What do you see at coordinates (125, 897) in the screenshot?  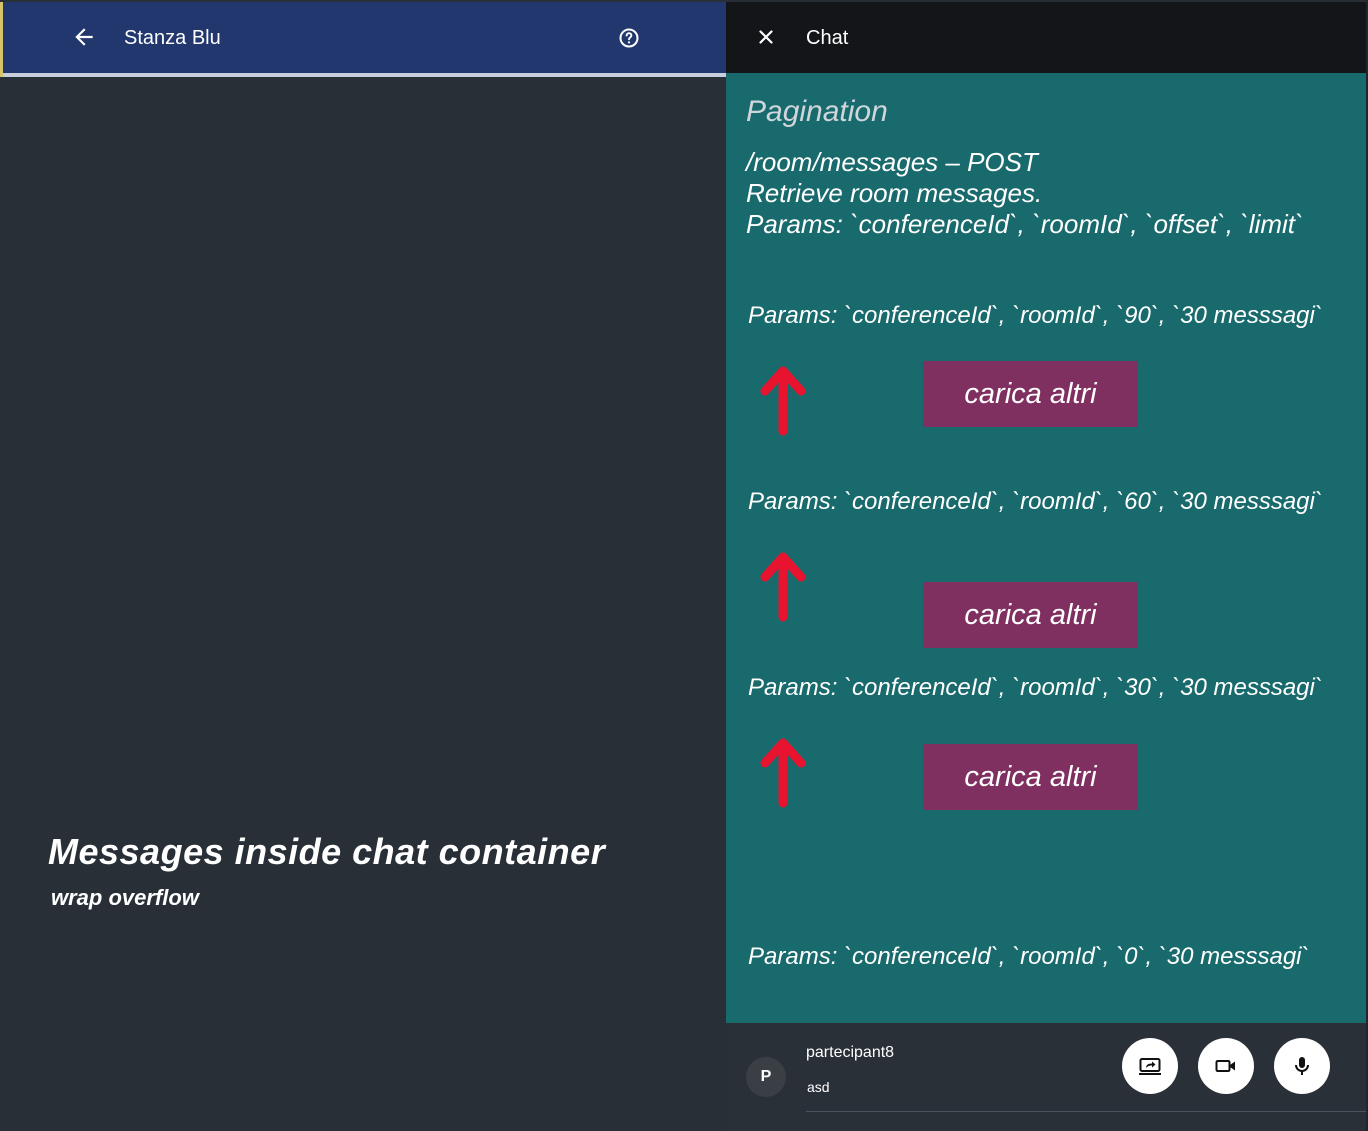 I see `overlay-subheading: wrap overflow` at bounding box center [125, 897].